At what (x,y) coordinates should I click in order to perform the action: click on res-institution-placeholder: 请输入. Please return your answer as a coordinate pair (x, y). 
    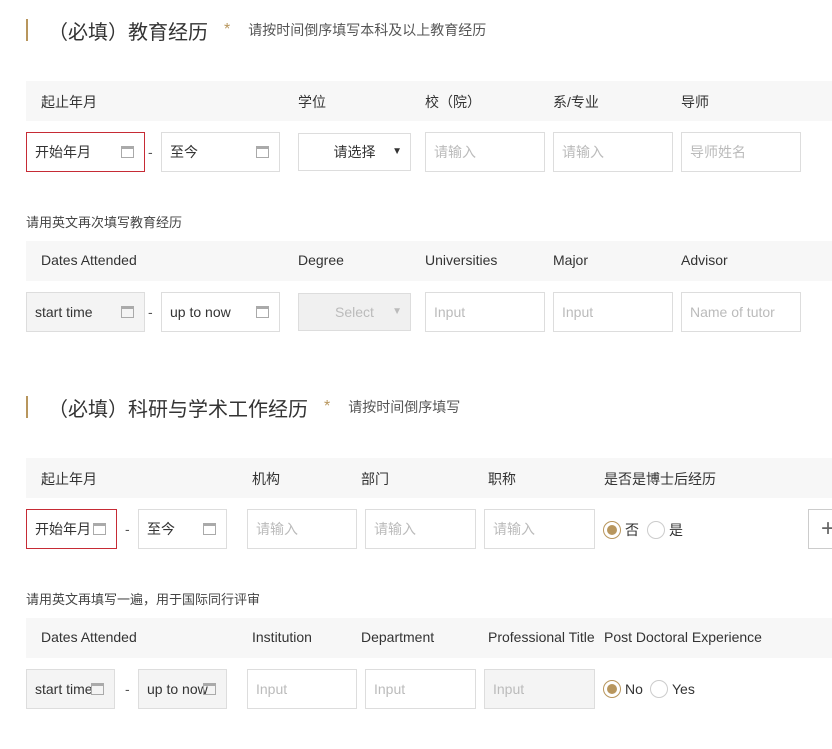
    Looking at the image, I should click on (277, 529).